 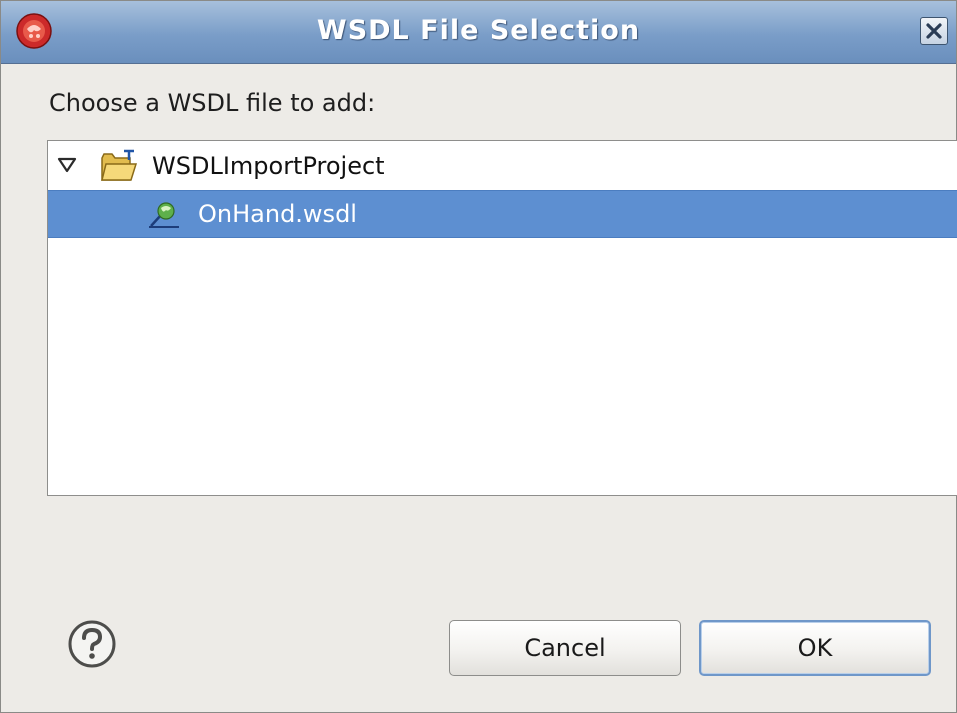 I want to click on tree-item-project: WSDLImportProject, so click(x=502, y=166).